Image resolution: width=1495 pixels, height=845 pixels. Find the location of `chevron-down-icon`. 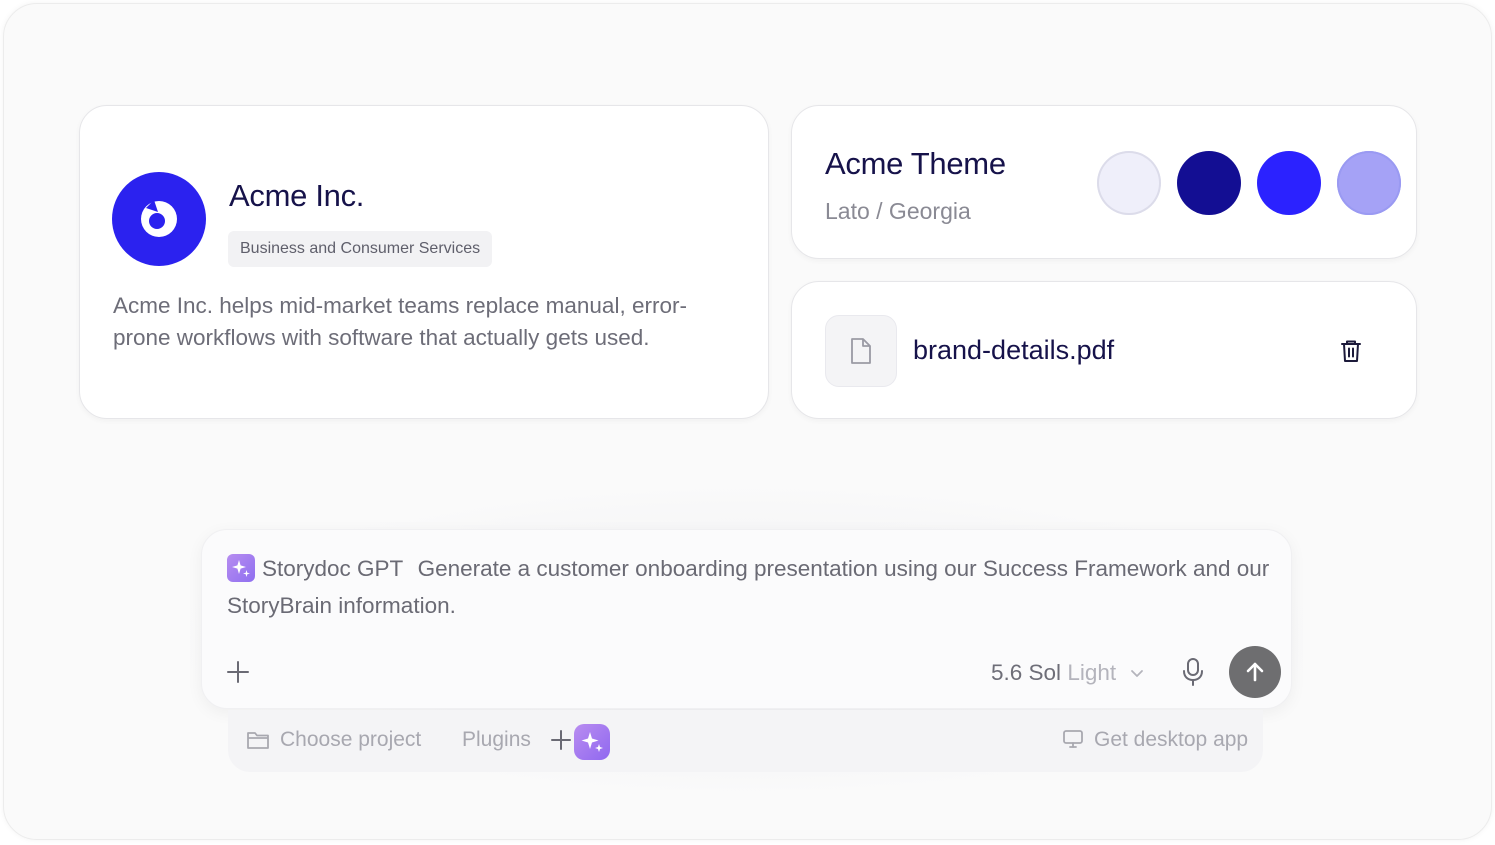

chevron-down-icon is located at coordinates (1137, 671).